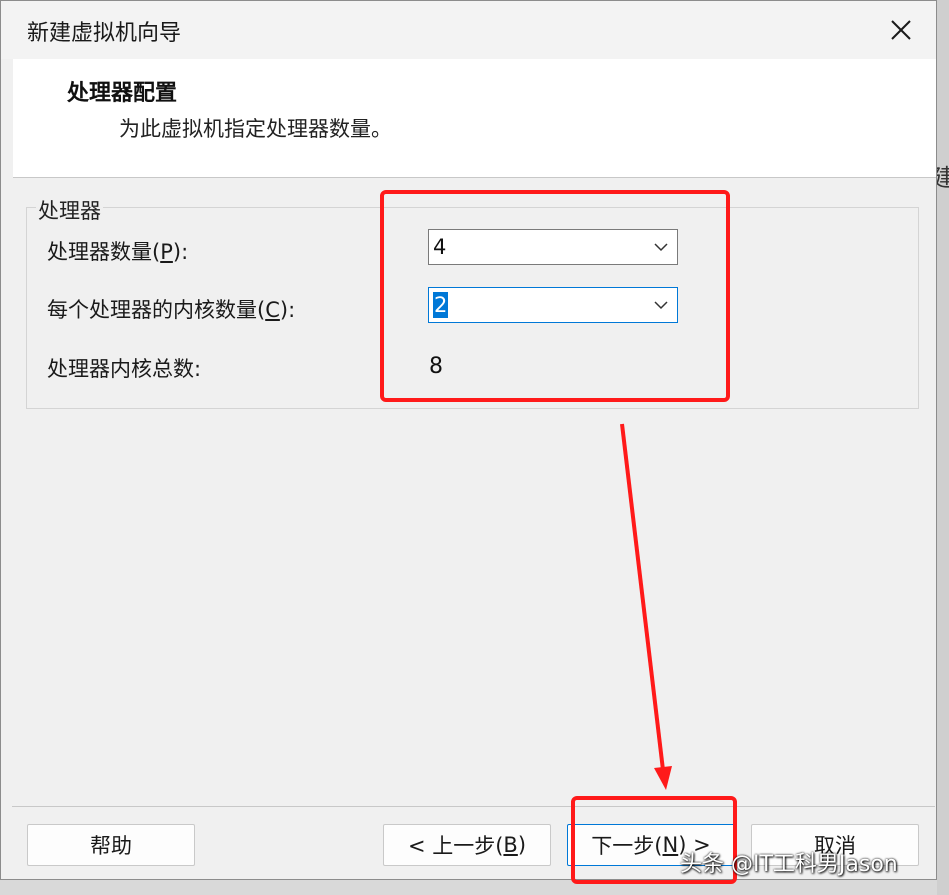 This screenshot has width=949, height=895. What do you see at coordinates (104, 33) in the screenshot?
I see `window-title: 新建虚拟机向导` at bounding box center [104, 33].